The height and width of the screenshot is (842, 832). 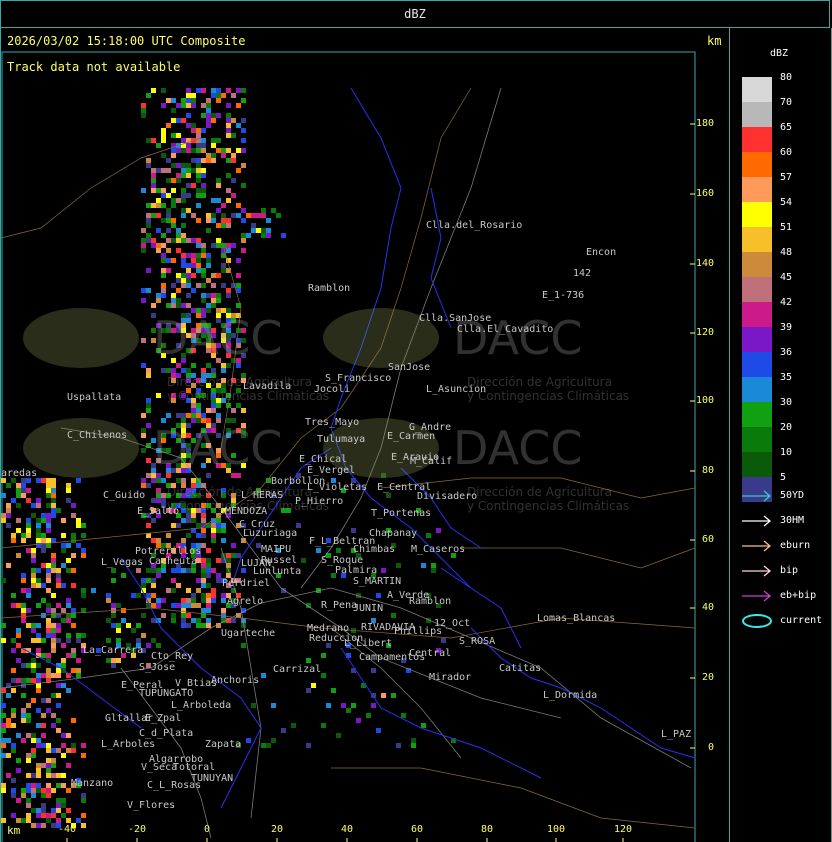 What do you see at coordinates (157, 667) in the screenshot?
I see `town-label: S_Jose` at bounding box center [157, 667].